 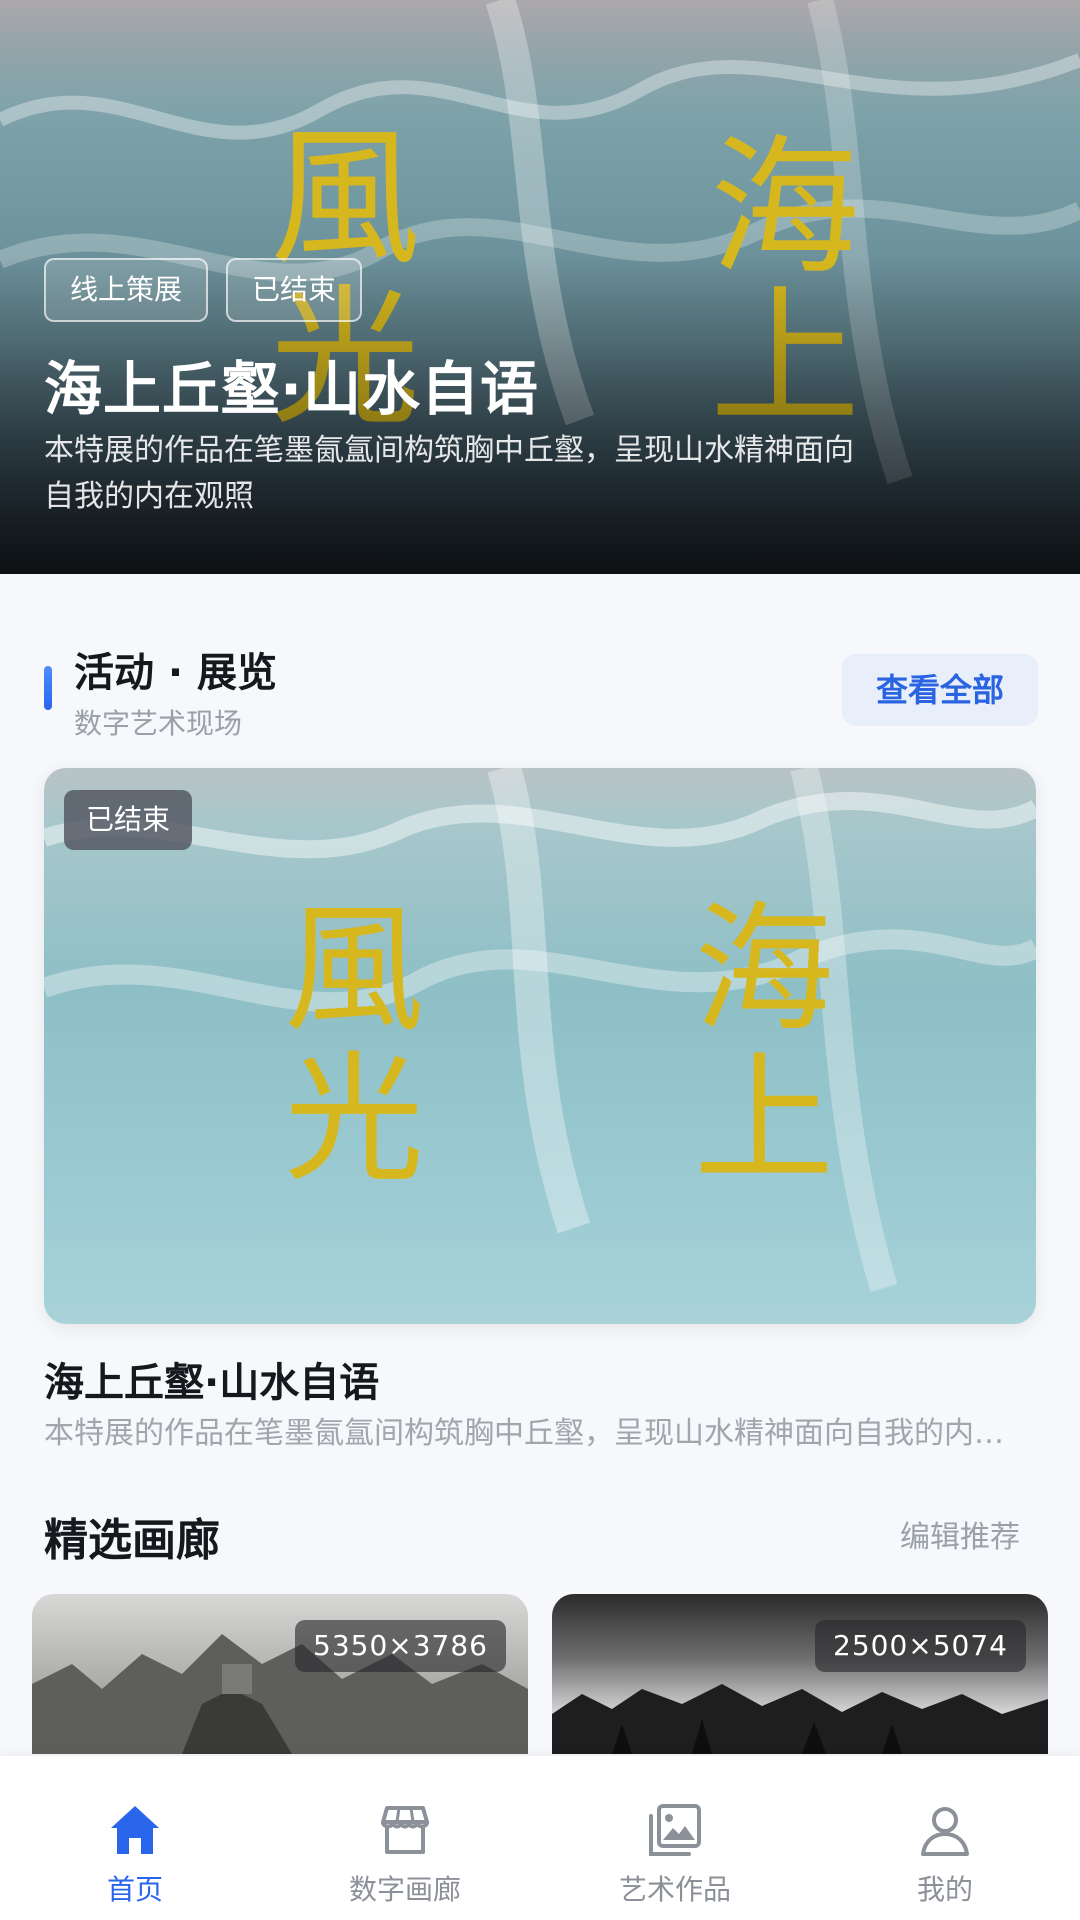 What do you see at coordinates (764, 970) in the screenshot?
I see `card-glyph: 海` at bounding box center [764, 970].